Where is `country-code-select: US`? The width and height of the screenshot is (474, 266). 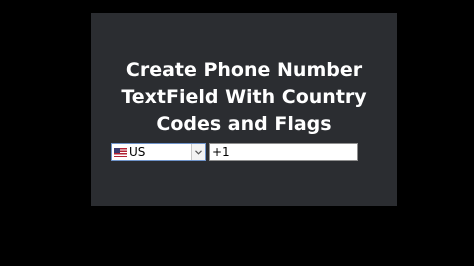
country-code-select: US is located at coordinates (158, 152).